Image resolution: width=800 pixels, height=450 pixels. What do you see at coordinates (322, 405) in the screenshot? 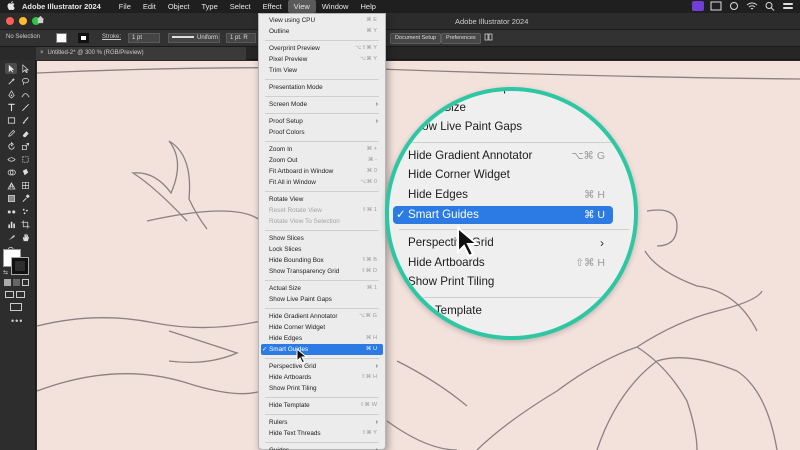
I see `menu-item-hide-template: Hide Template ⇧⌘ W` at bounding box center [322, 405].